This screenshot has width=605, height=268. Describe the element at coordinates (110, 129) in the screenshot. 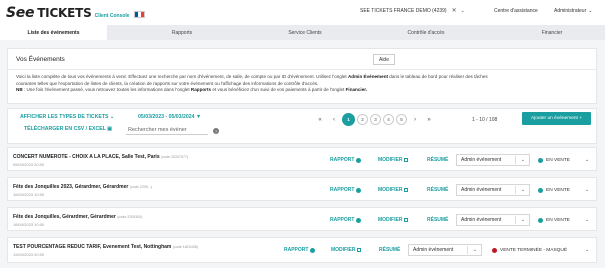

I see `download-icon: ▣` at that location.